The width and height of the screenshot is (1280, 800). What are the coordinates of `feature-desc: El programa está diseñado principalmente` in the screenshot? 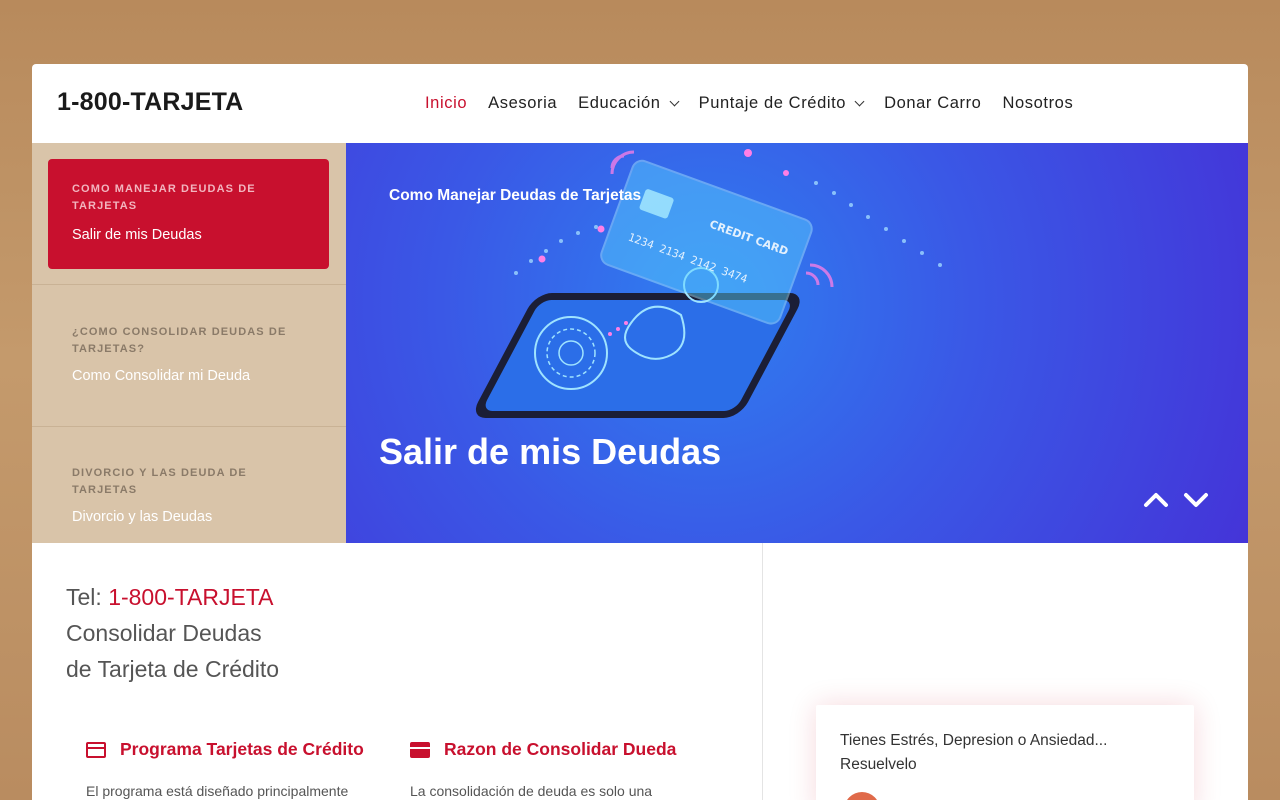 It's located at (217, 791).